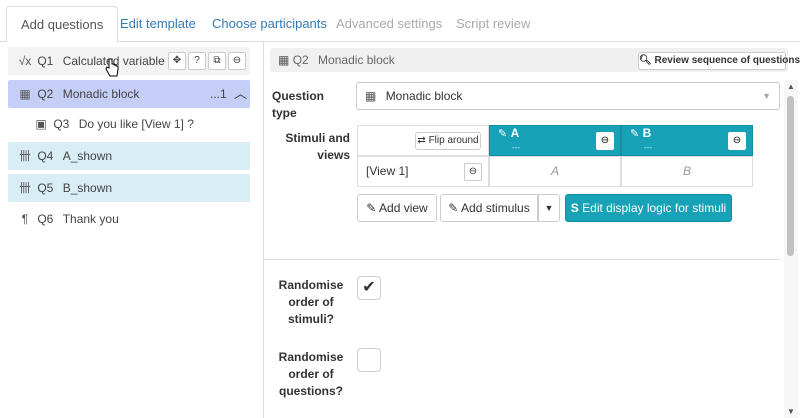 The height and width of the screenshot is (418, 800). I want to click on scroll-down-icon: ▼, so click(791, 411).